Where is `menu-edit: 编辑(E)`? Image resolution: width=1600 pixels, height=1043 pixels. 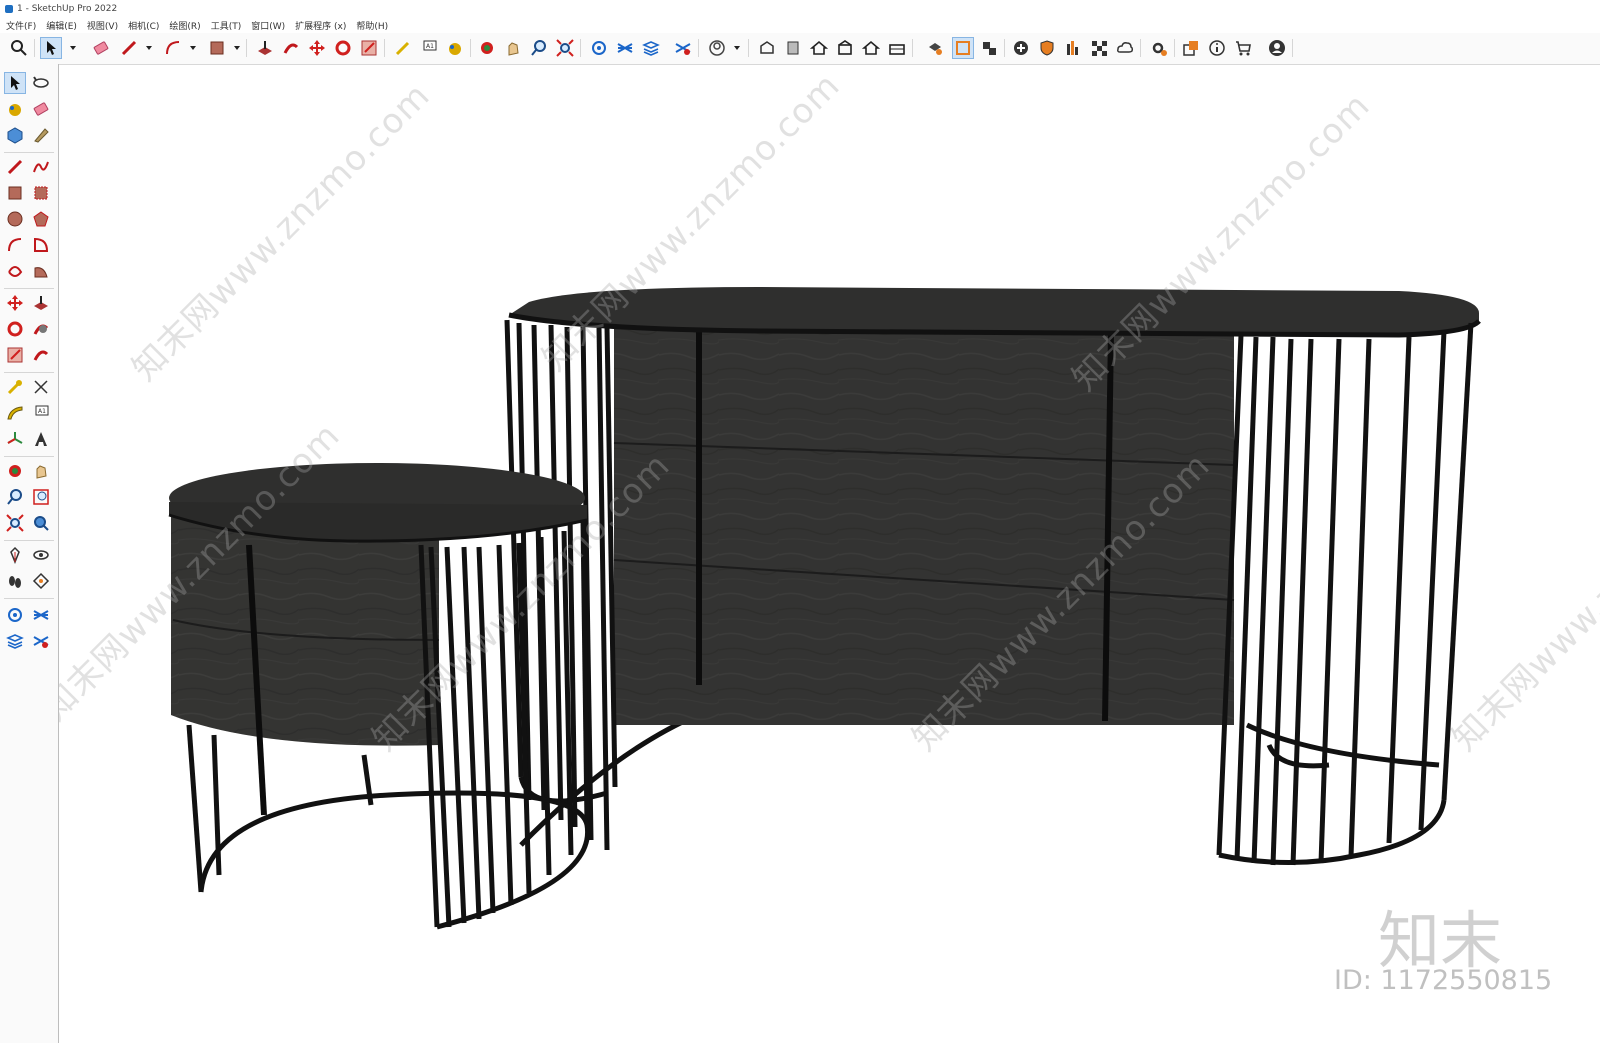
menu-edit: 编辑(E) is located at coordinates (61, 25).